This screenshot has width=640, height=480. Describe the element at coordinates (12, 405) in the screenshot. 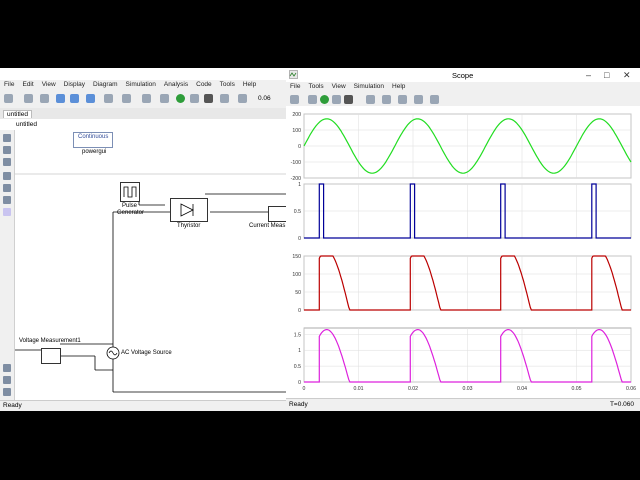

I see `simulink-status-text: Ready` at that location.